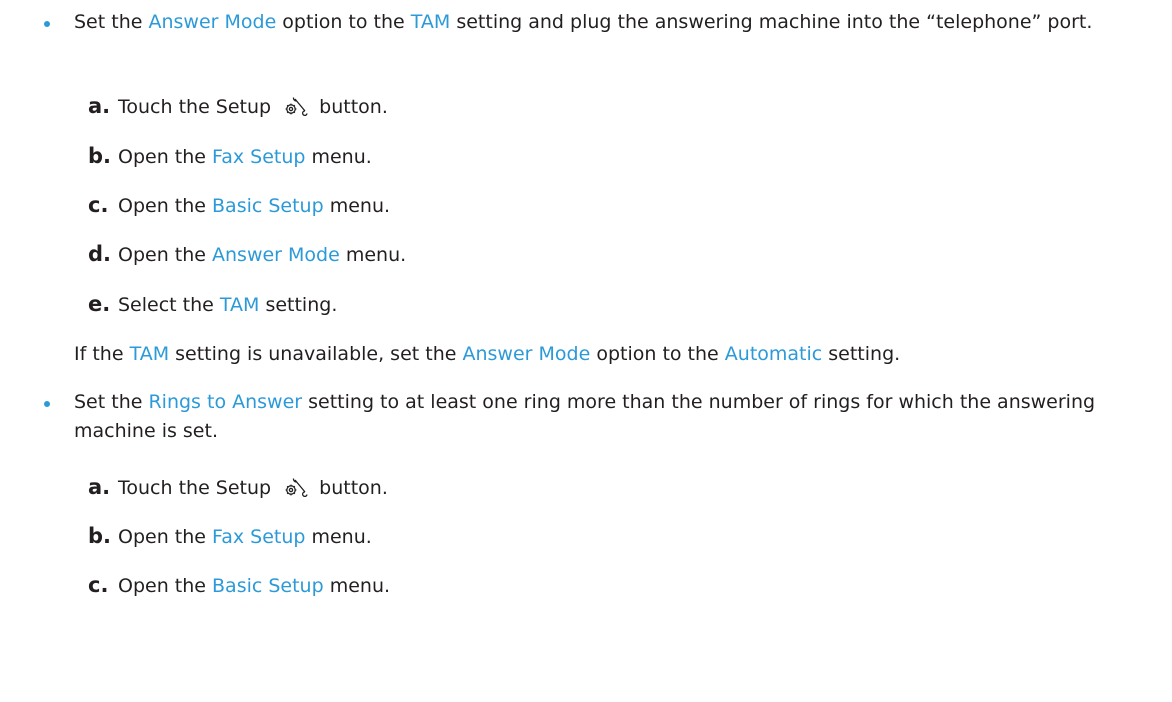 This screenshot has width=1172, height=702. Describe the element at coordinates (99, 304) in the screenshot. I see `step-letter: e.` at that location.